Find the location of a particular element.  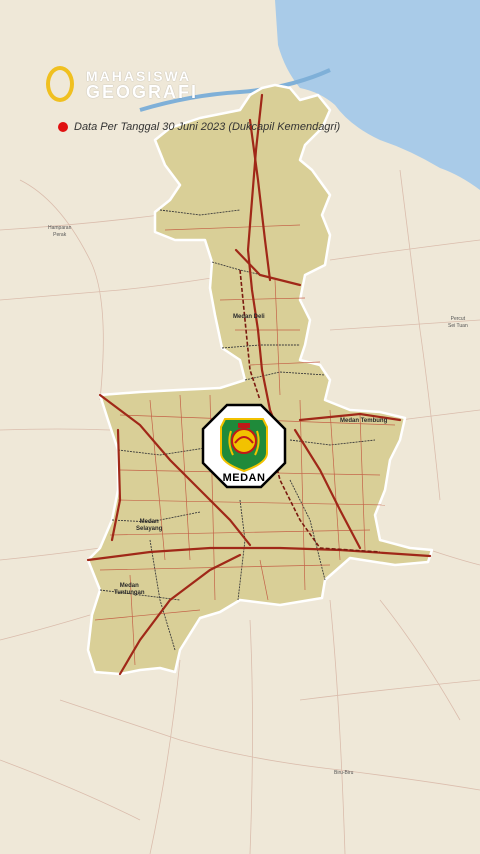

brand-logo: MAHASISWA GEOGRAFI is located at coordinates (146, 88).